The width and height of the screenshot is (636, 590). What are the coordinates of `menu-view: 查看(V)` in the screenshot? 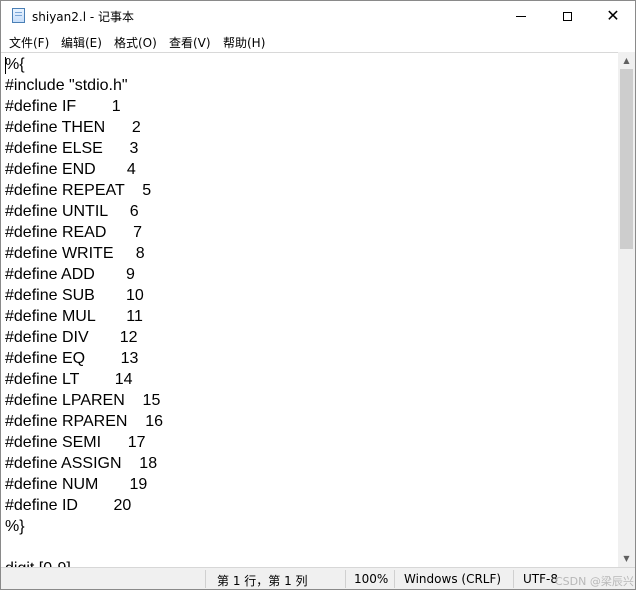 It's located at (190, 42).